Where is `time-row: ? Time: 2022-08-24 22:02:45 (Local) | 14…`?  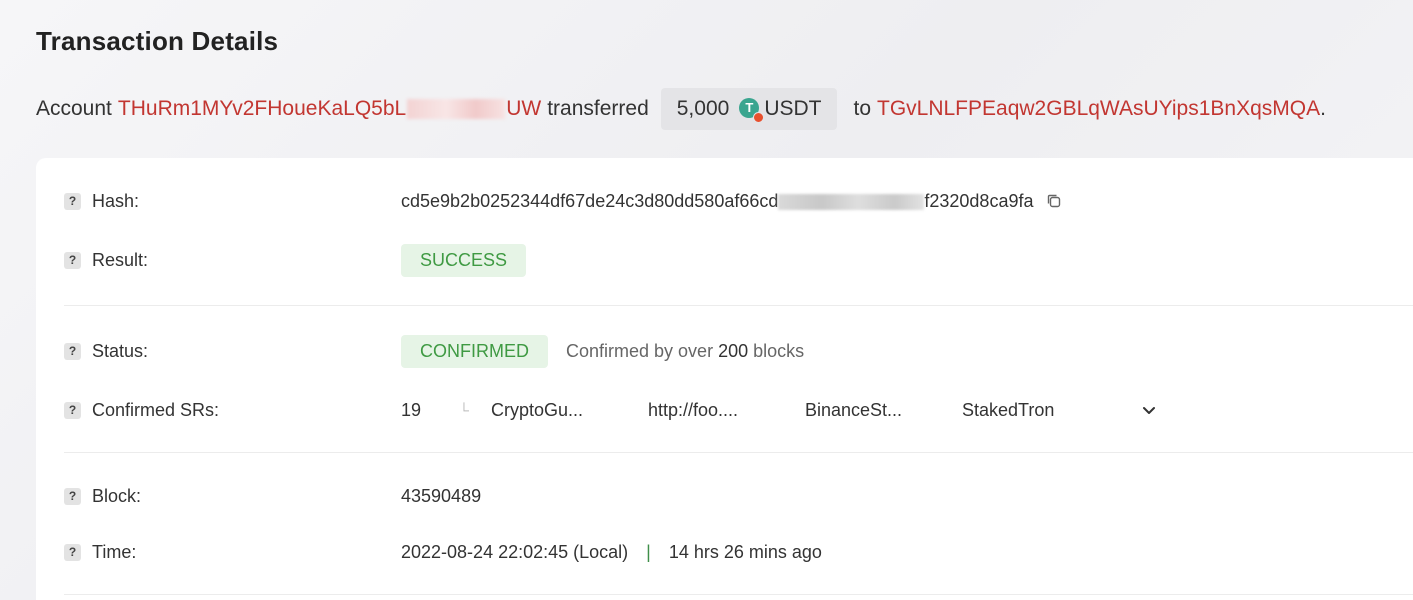
time-row: ? Time: 2022-08-24 22:02:45 (Local) | 14… is located at coordinates (443, 552).